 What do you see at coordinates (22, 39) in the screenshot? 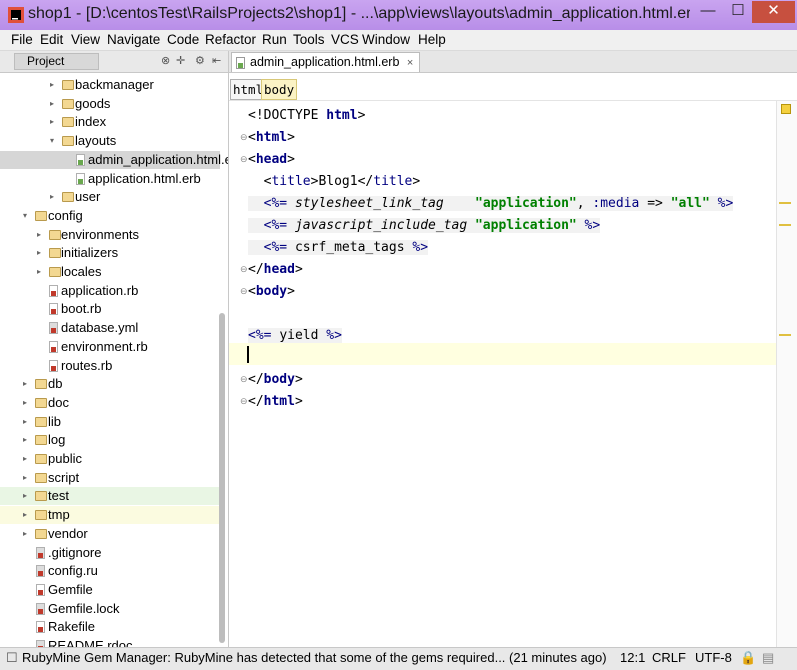
I see `menu-file: File` at bounding box center [22, 39].